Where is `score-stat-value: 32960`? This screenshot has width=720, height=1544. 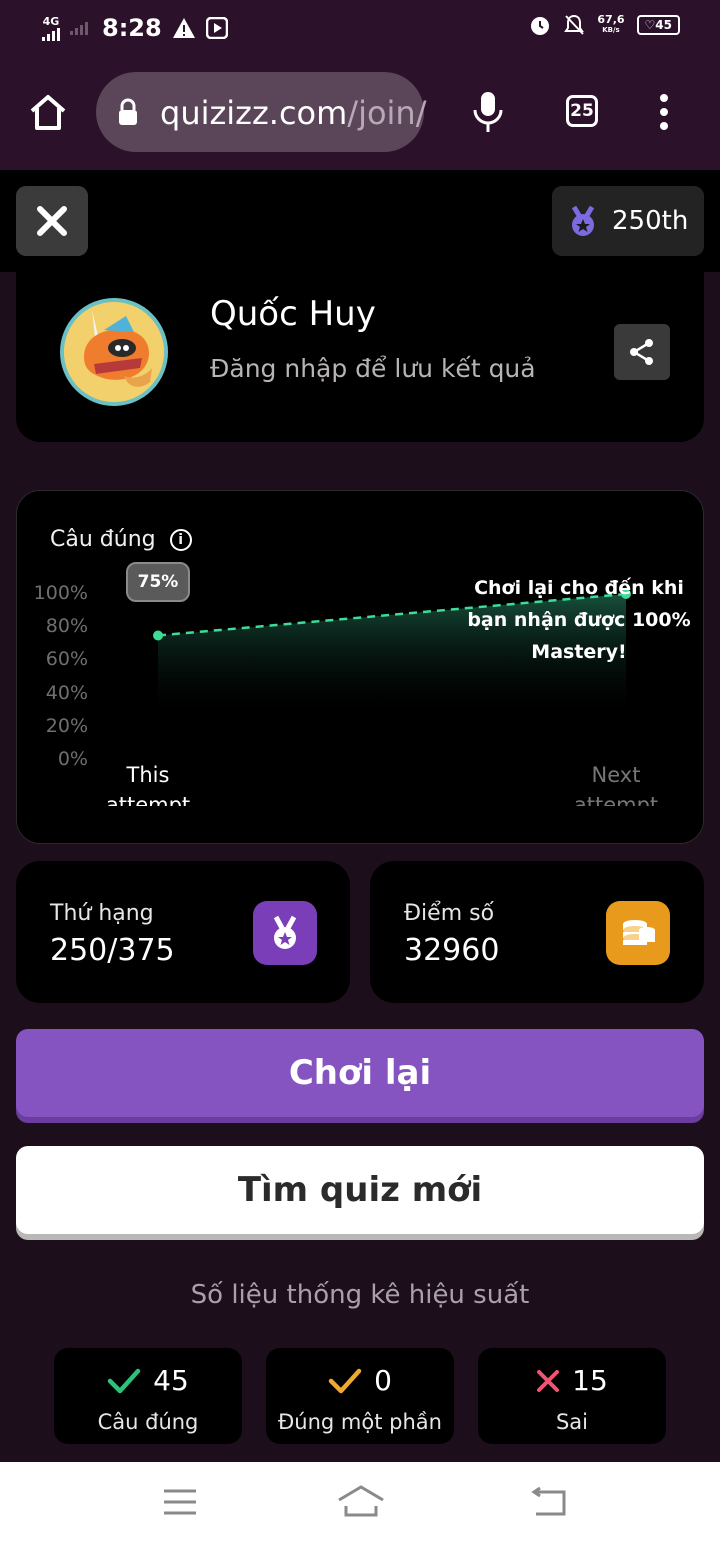
score-stat-value: 32960 is located at coordinates (452, 950).